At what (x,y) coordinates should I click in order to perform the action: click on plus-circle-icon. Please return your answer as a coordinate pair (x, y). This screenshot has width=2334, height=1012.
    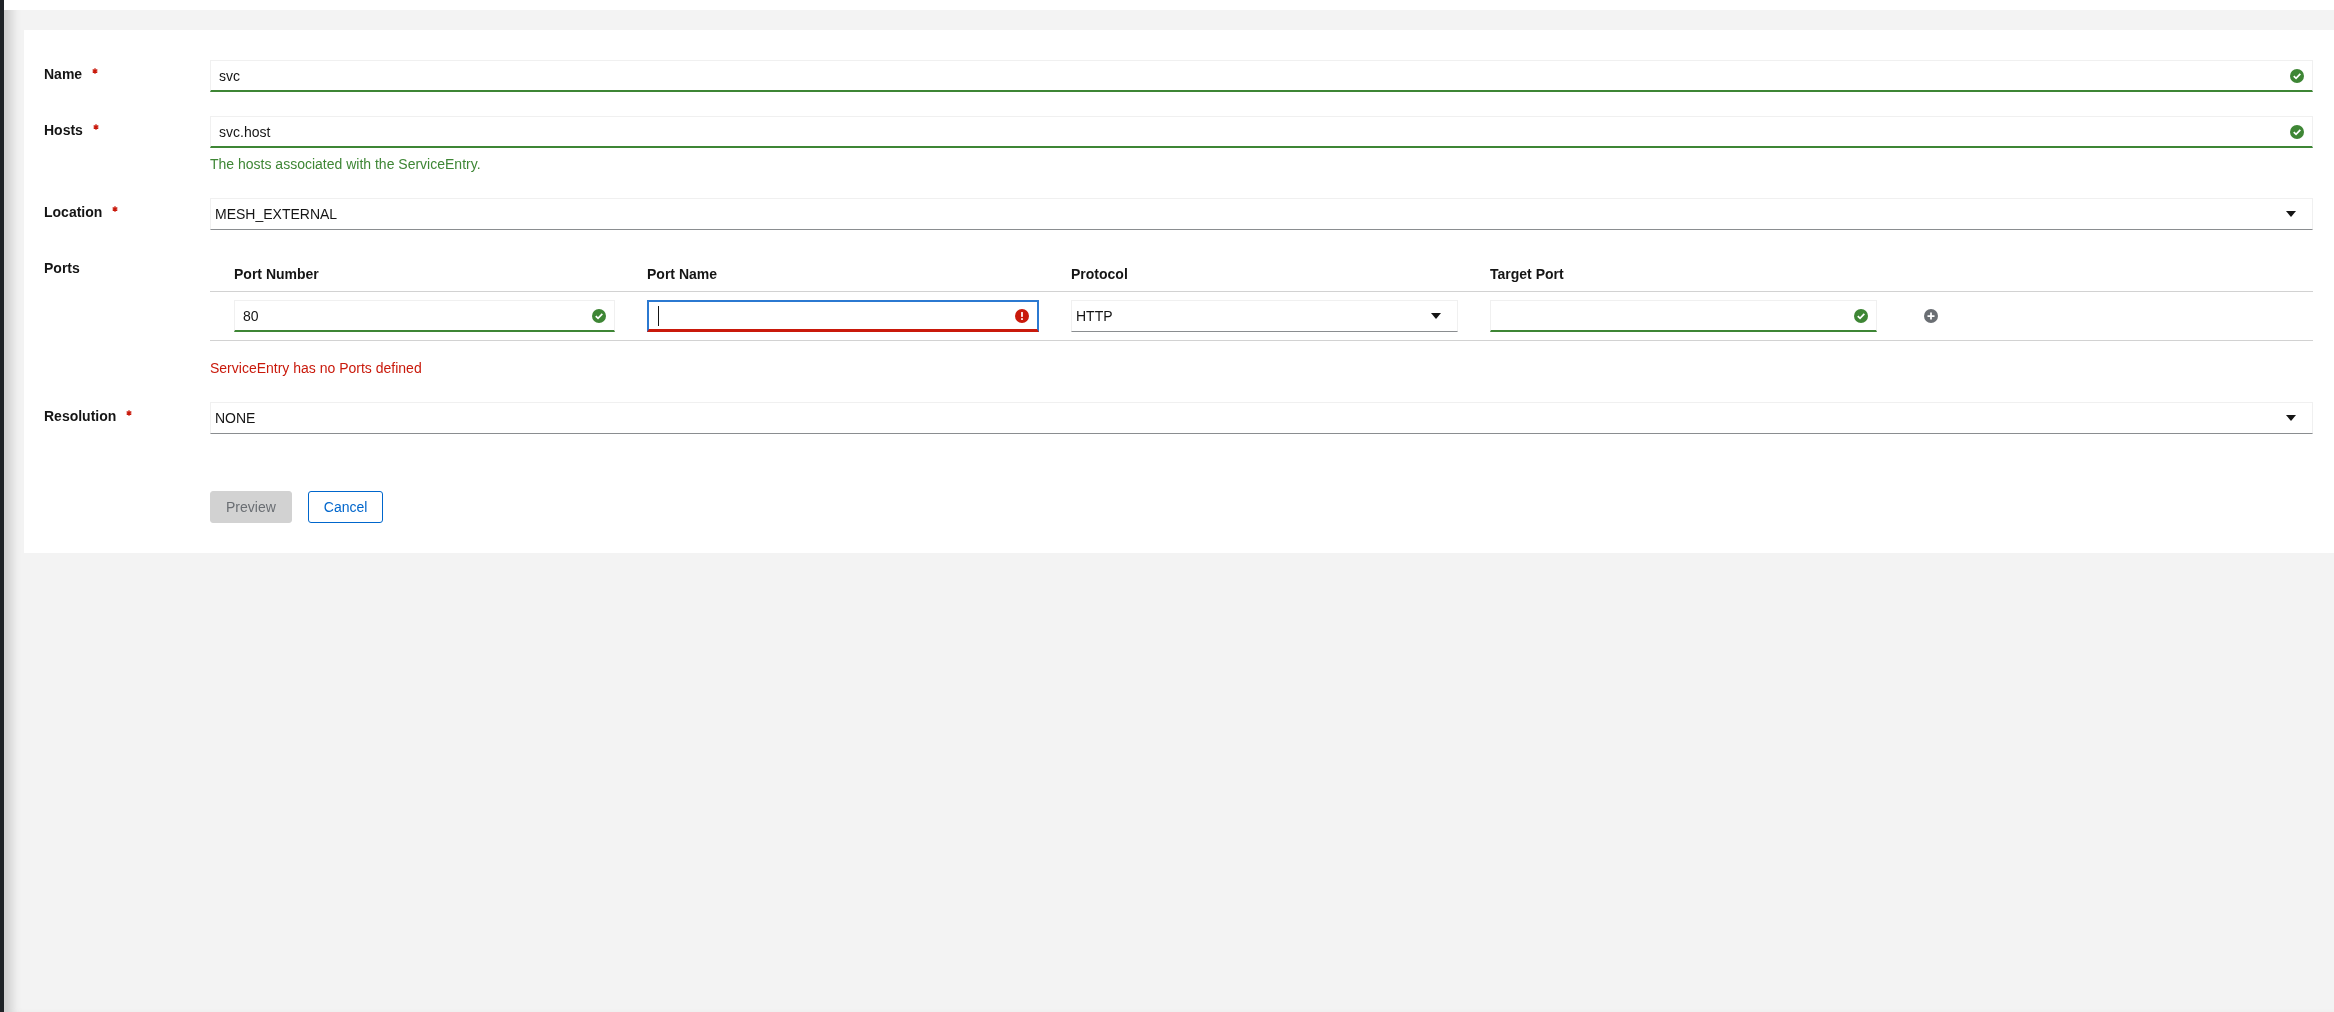
    Looking at the image, I should click on (1931, 316).